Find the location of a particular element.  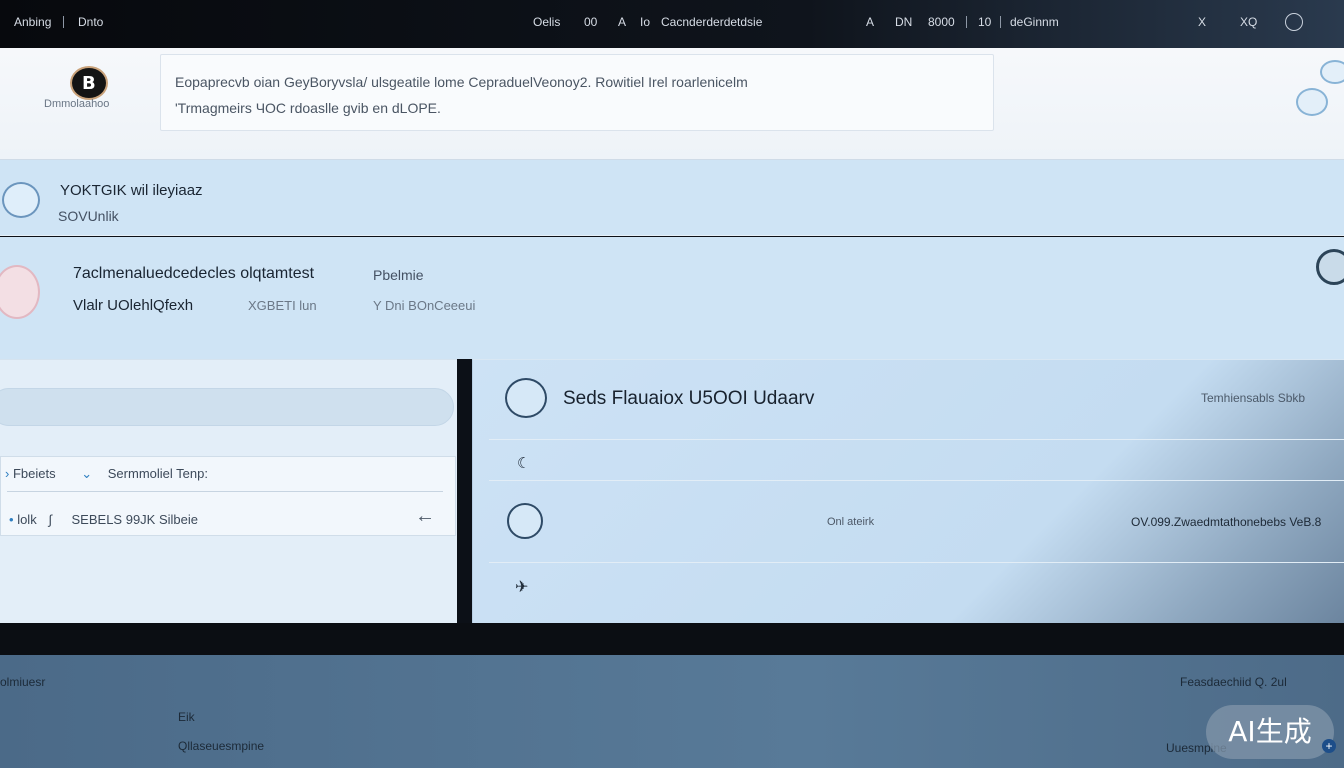

filter-row: › Fbeiets ⌄ Sermmoliel Tenp: is located at coordinates (106, 474).